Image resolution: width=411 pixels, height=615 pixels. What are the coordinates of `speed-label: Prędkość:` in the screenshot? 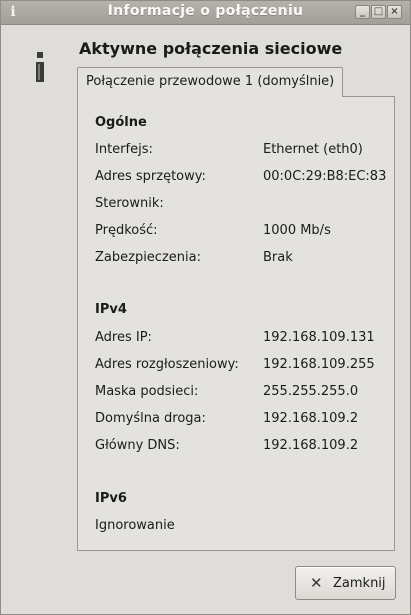 It's located at (126, 230).